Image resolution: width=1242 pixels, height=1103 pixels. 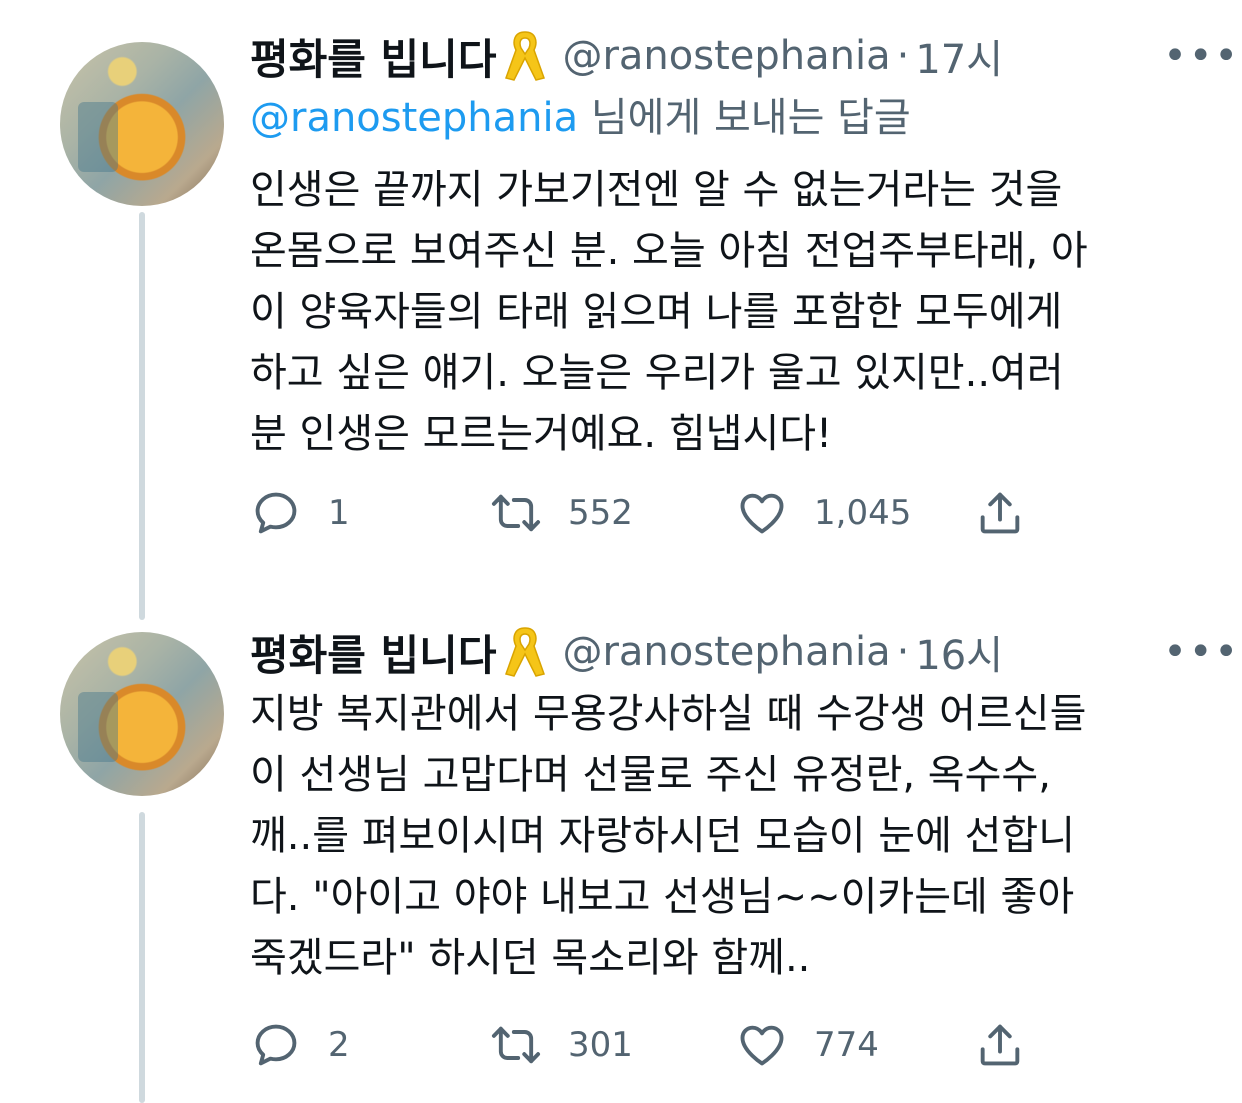 I want to click on like-count: 1,045, so click(x=863, y=513).